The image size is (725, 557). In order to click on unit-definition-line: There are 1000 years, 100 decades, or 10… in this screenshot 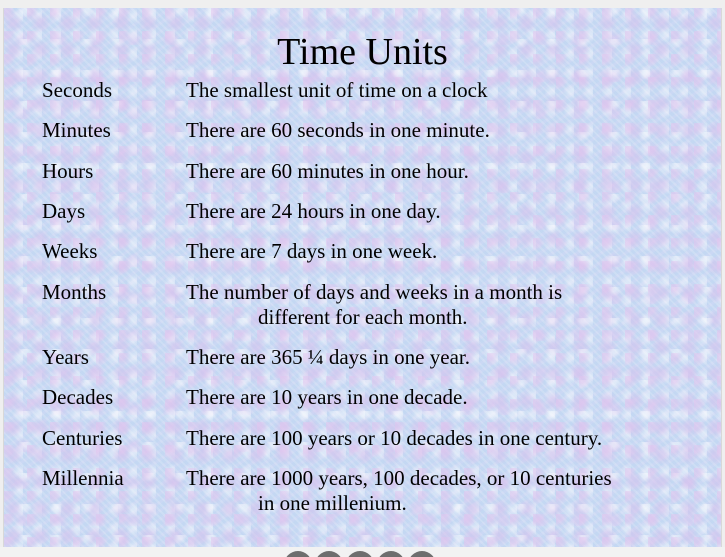, I will do `click(399, 478)`.